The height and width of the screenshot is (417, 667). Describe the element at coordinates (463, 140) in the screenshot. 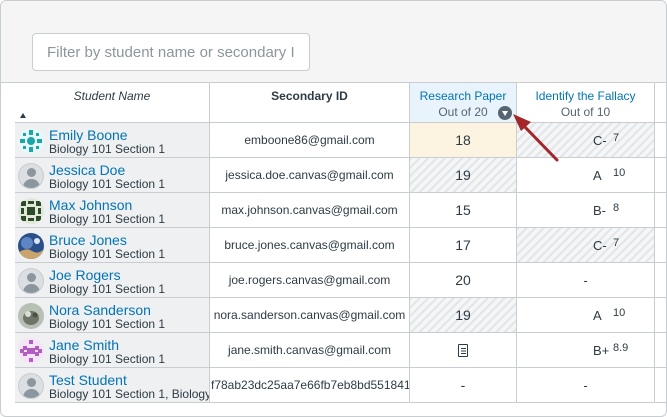

I see `research-paper-grade-cell: 18` at that location.